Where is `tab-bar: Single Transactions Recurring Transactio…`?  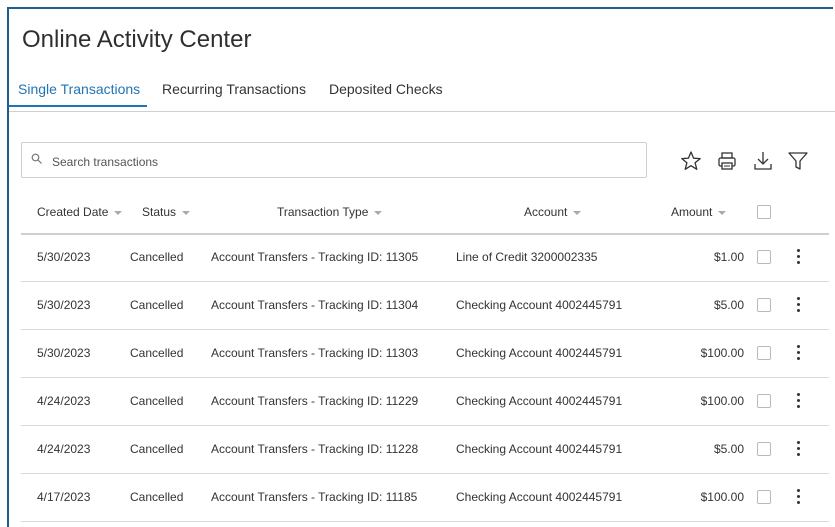
tab-bar: Single Transactions Recurring Transactio… is located at coordinates (422, 96).